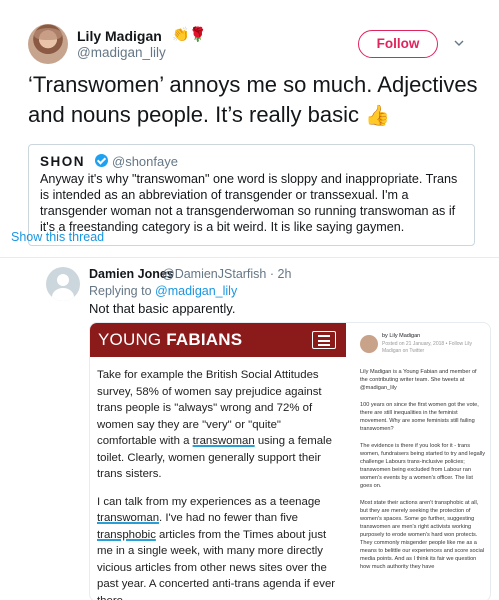 This screenshot has height=600, width=499. What do you see at coordinates (189, 34) in the screenshot?
I see `author-emoji: 👏🌹` at bounding box center [189, 34].